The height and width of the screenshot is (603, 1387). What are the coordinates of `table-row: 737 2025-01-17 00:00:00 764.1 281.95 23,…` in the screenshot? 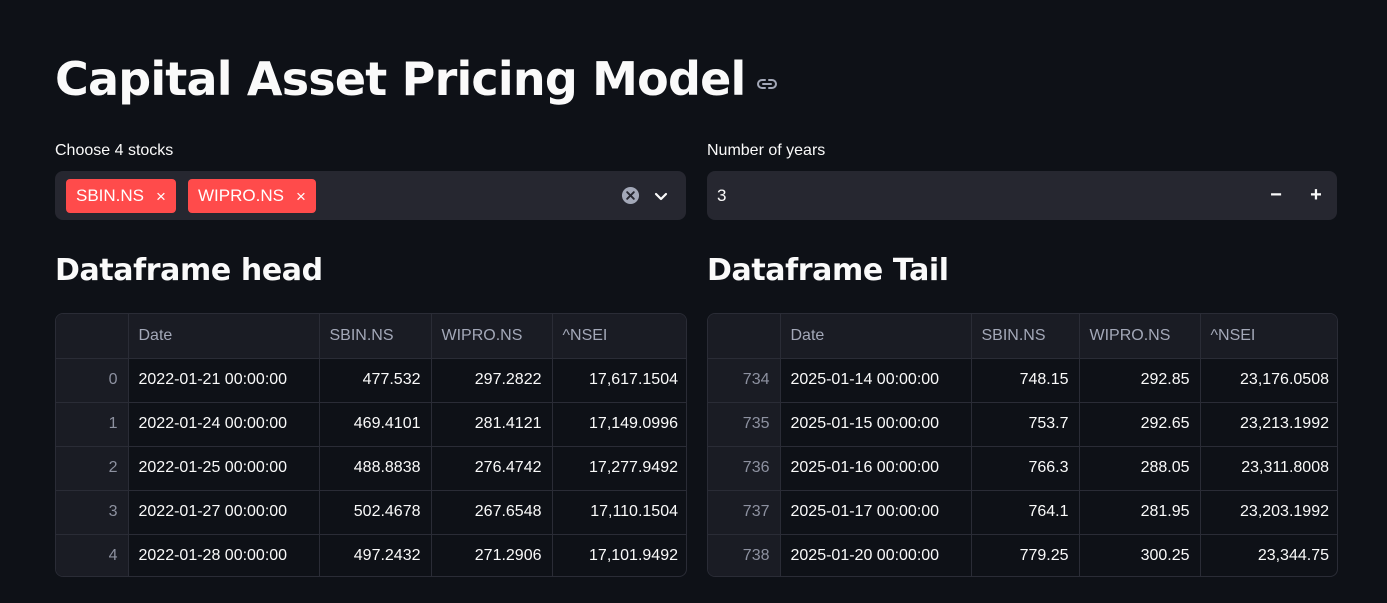 It's located at (1022, 512).